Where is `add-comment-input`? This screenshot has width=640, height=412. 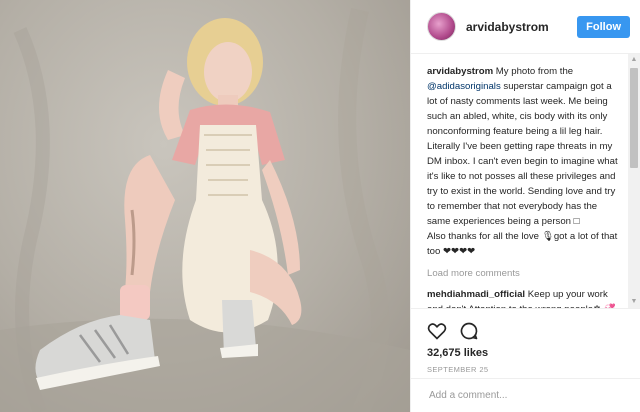
add-comment-input is located at coordinates (526, 395).